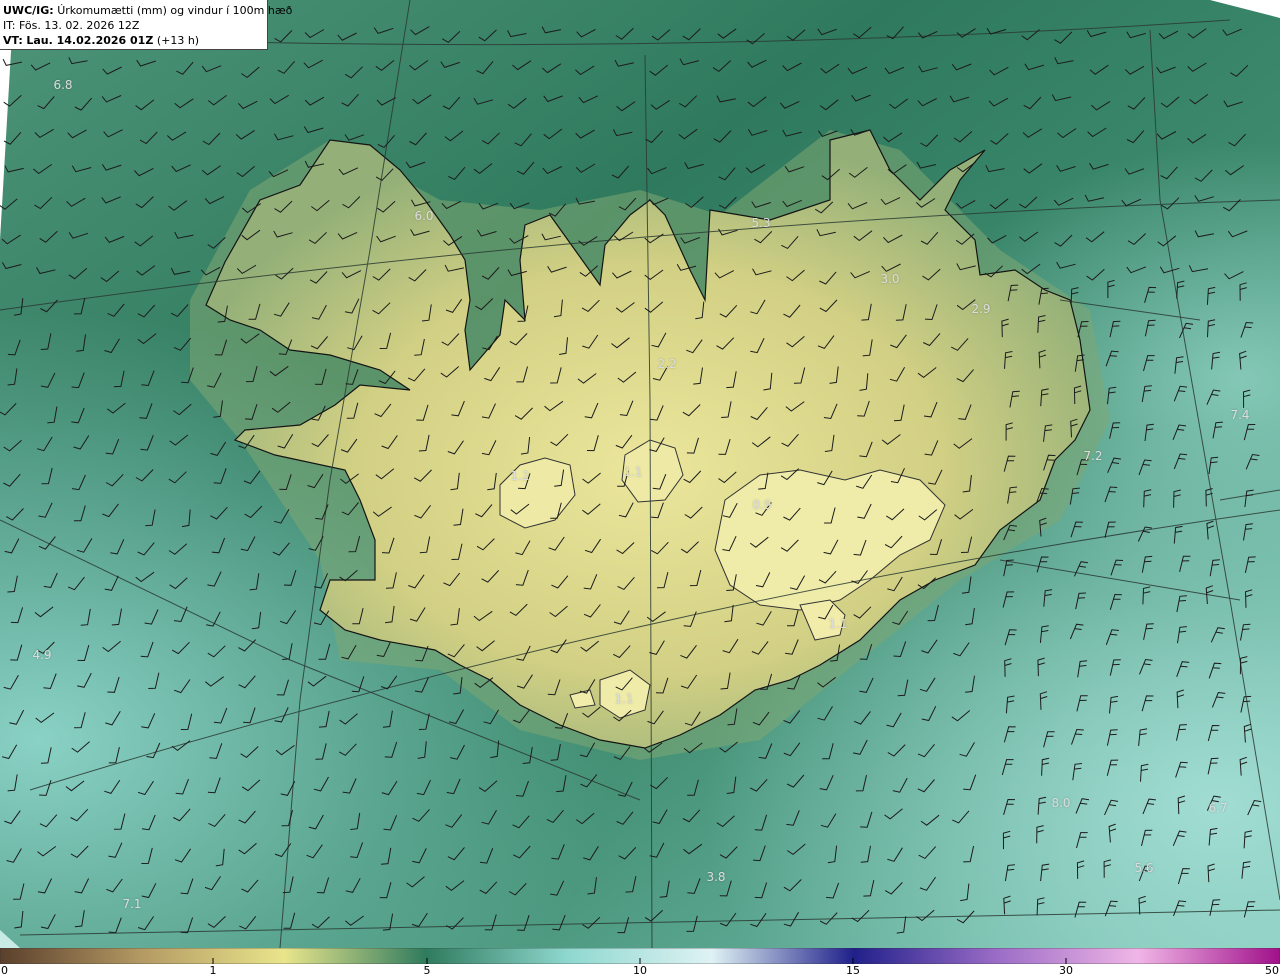  Describe the element at coordinates (981, 309) in the screenshot. I see `value-label-east-fjords: 2.9` at that location.